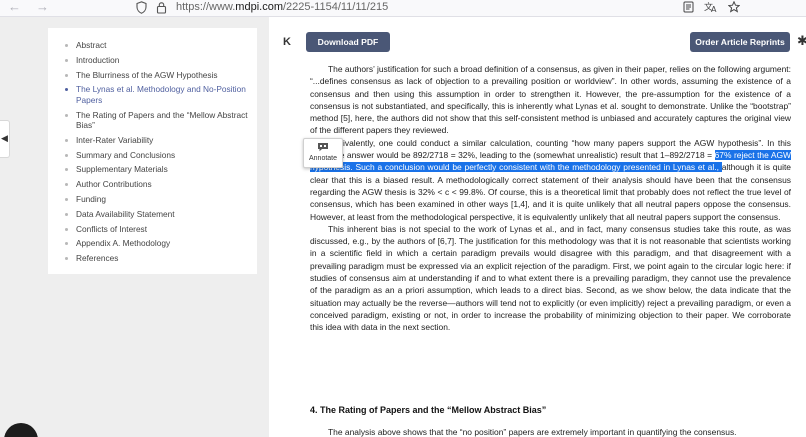  What do you see at coordinates (157, 214) in the screenshot?
I see `toc-item: Data Availability Statement` at bounding box center [157, 214].